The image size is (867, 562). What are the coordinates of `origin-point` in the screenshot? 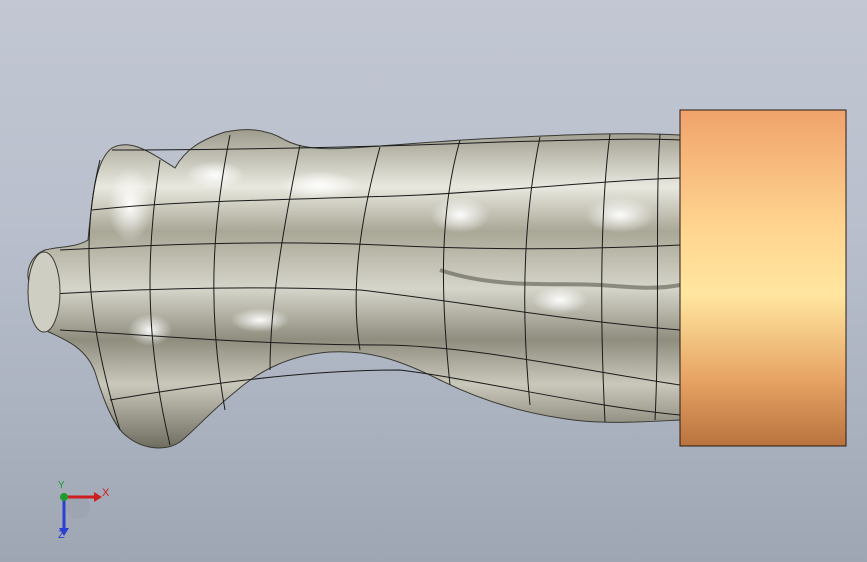 It's located at (64, 497).